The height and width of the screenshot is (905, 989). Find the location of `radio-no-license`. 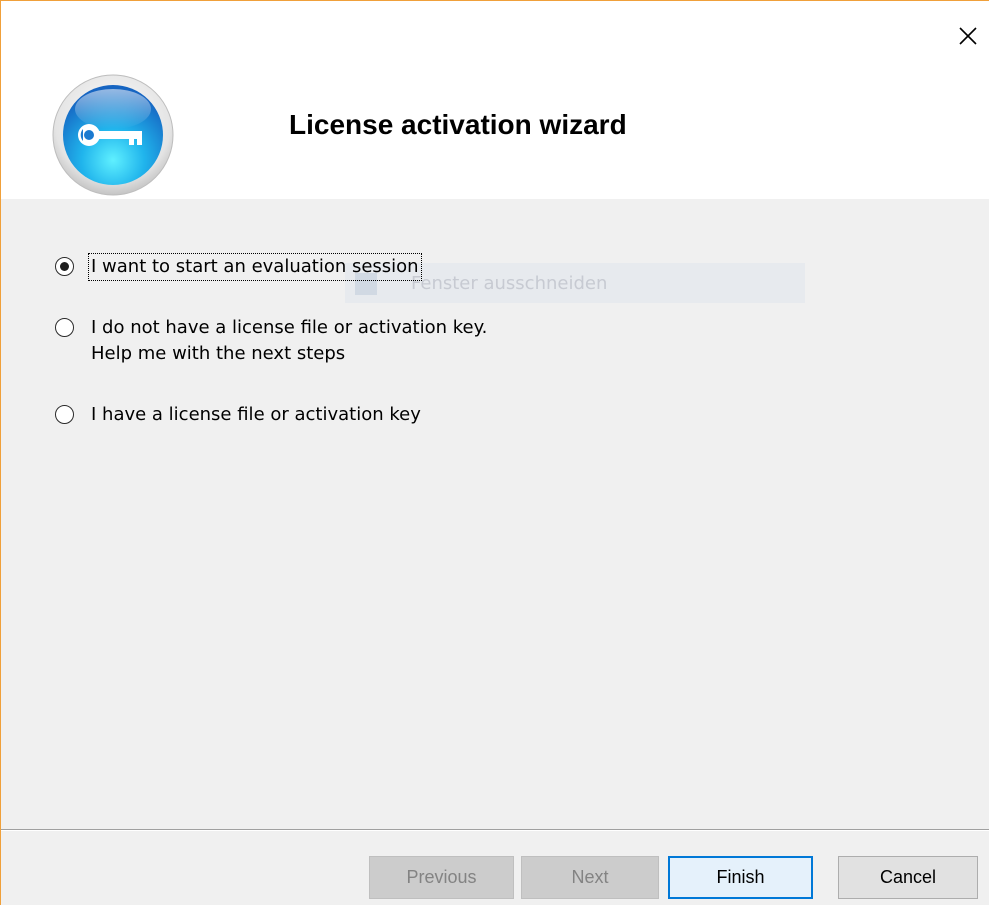

radio-no-license is located at coordinates (64, 327).